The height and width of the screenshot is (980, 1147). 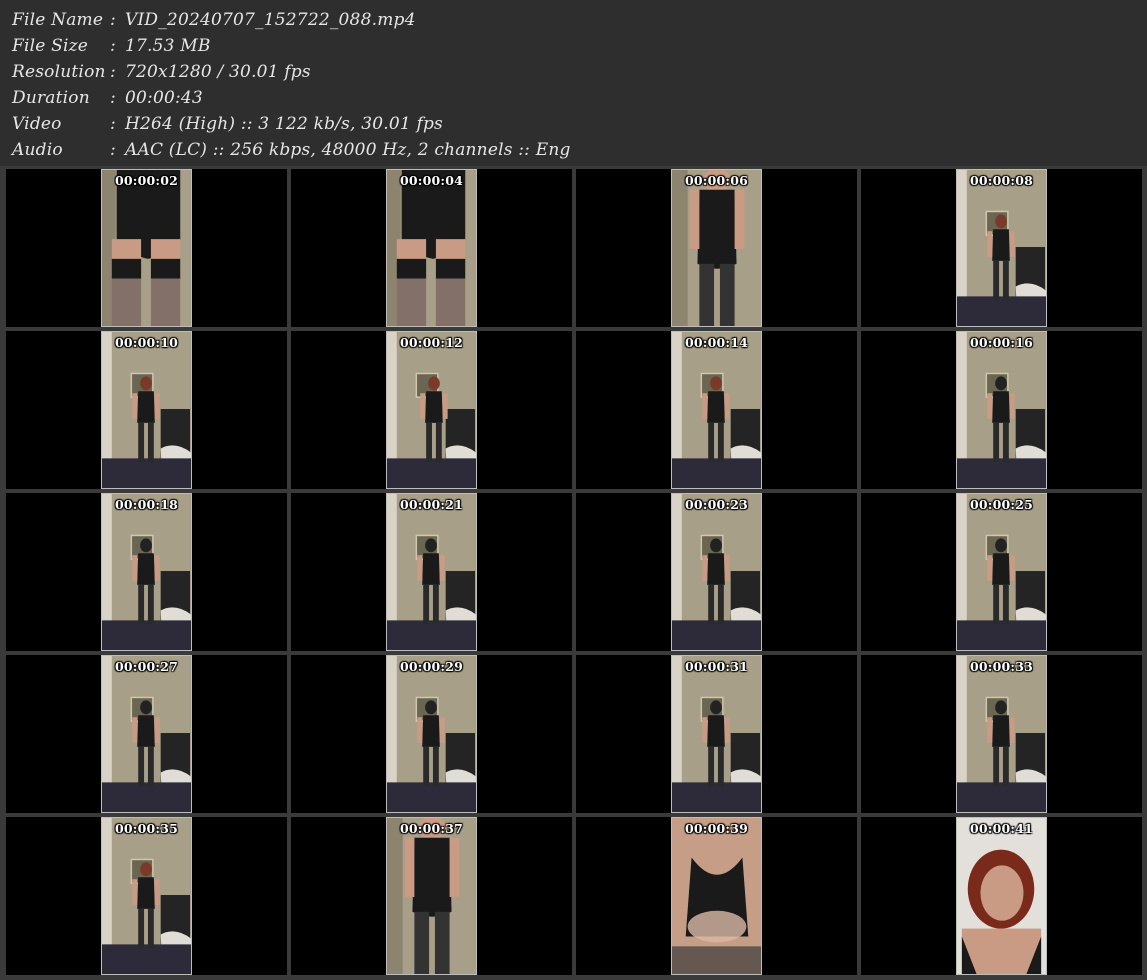 I want to click on thumbnail-cell: 00:00:08, so click(x=1001, y=248).